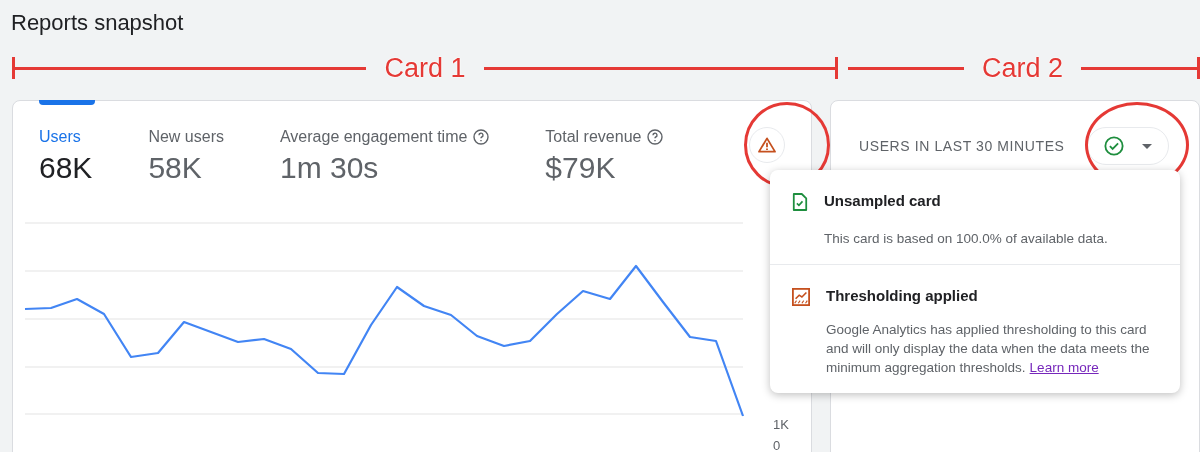 The height and width of the screenshot is (452, 1200). I want to click on warning-icon, so click(767, 145).